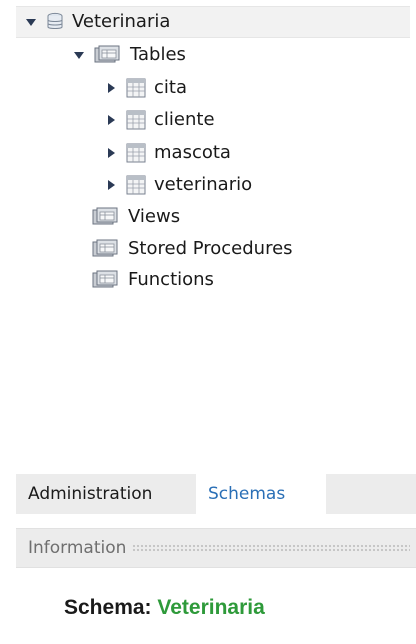 Image resolution: width=416 pixels, height=644 pixels. Describe the element at coordinates (158, 54) in the screenshot. I see `tables-label: Tables` at that location.